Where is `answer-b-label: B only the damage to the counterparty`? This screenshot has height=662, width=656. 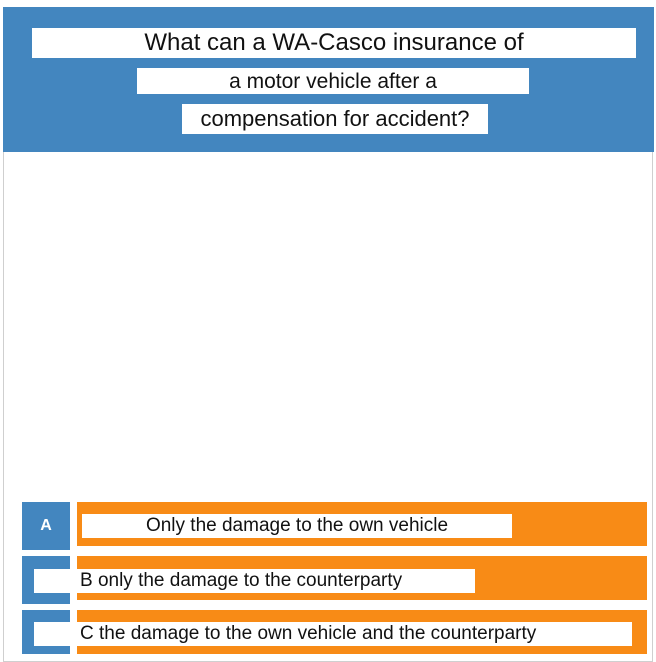
answer-b-label: B only the damage to the counterparty is located at coordinates (254, 581).